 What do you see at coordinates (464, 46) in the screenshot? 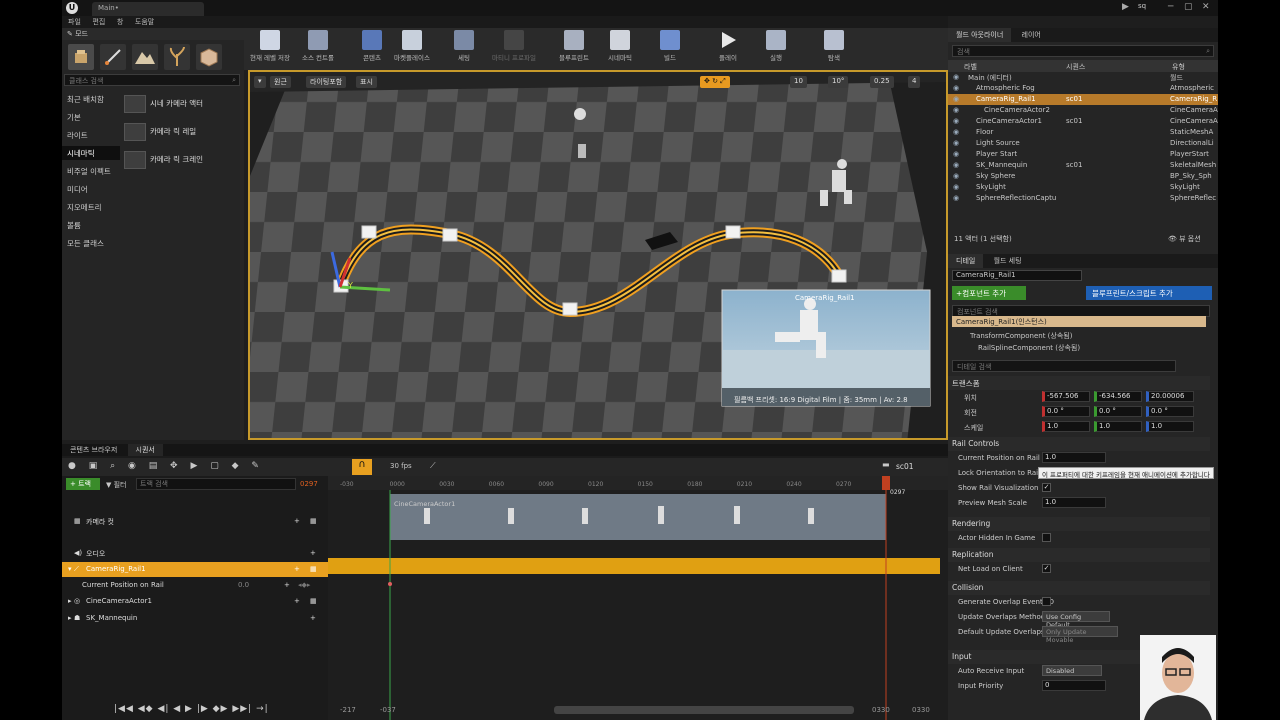
I see `settings-button: 세팅` at bounding box center [464, 46].